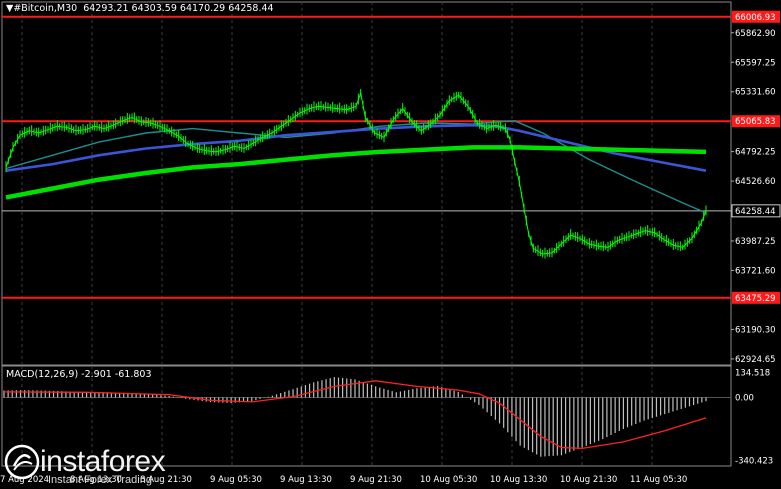  What do you see at coordinates (376, 480) in the screenshot?
I see `time-axis-label: 9 Aug 21:30` at bounding box center [376, 480].